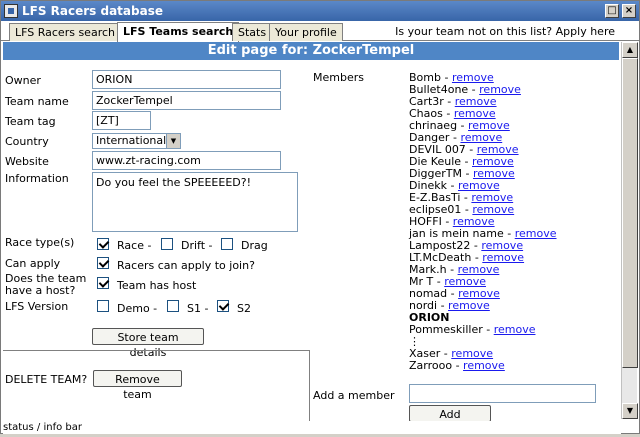  I want to click on country-select: International ▼, so click(136, 141).